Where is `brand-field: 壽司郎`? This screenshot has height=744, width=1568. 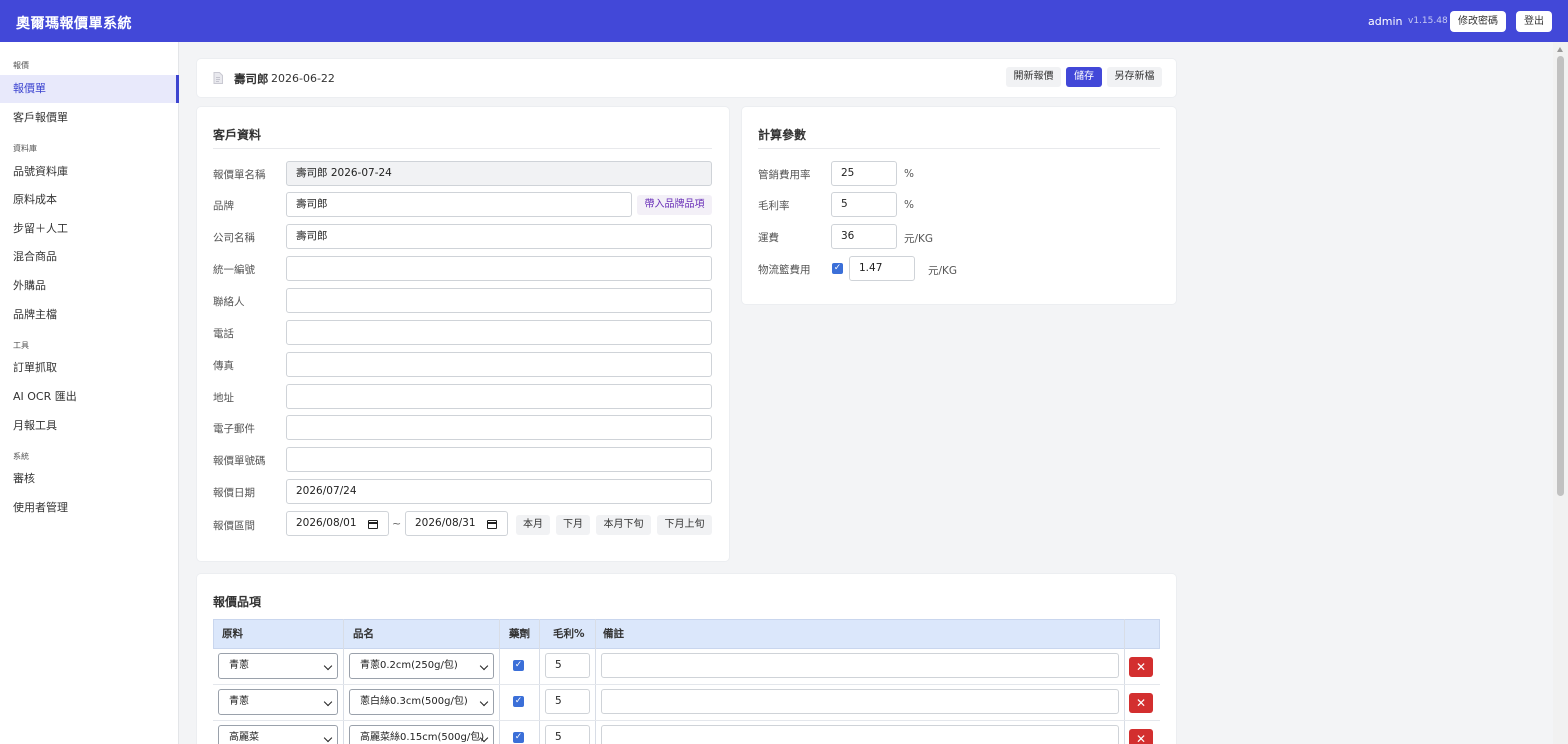
brand-field: 壽司郎 is located at coordinates (459, 204).